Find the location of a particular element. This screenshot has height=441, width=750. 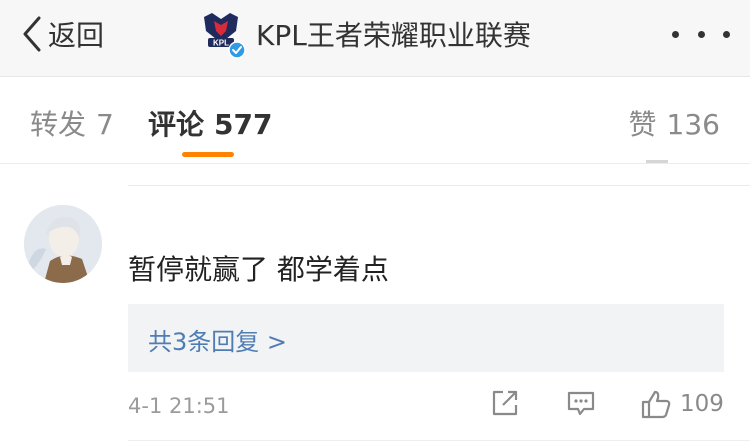

tab-likes: 赞 136 is located at coordinates (674, 123).